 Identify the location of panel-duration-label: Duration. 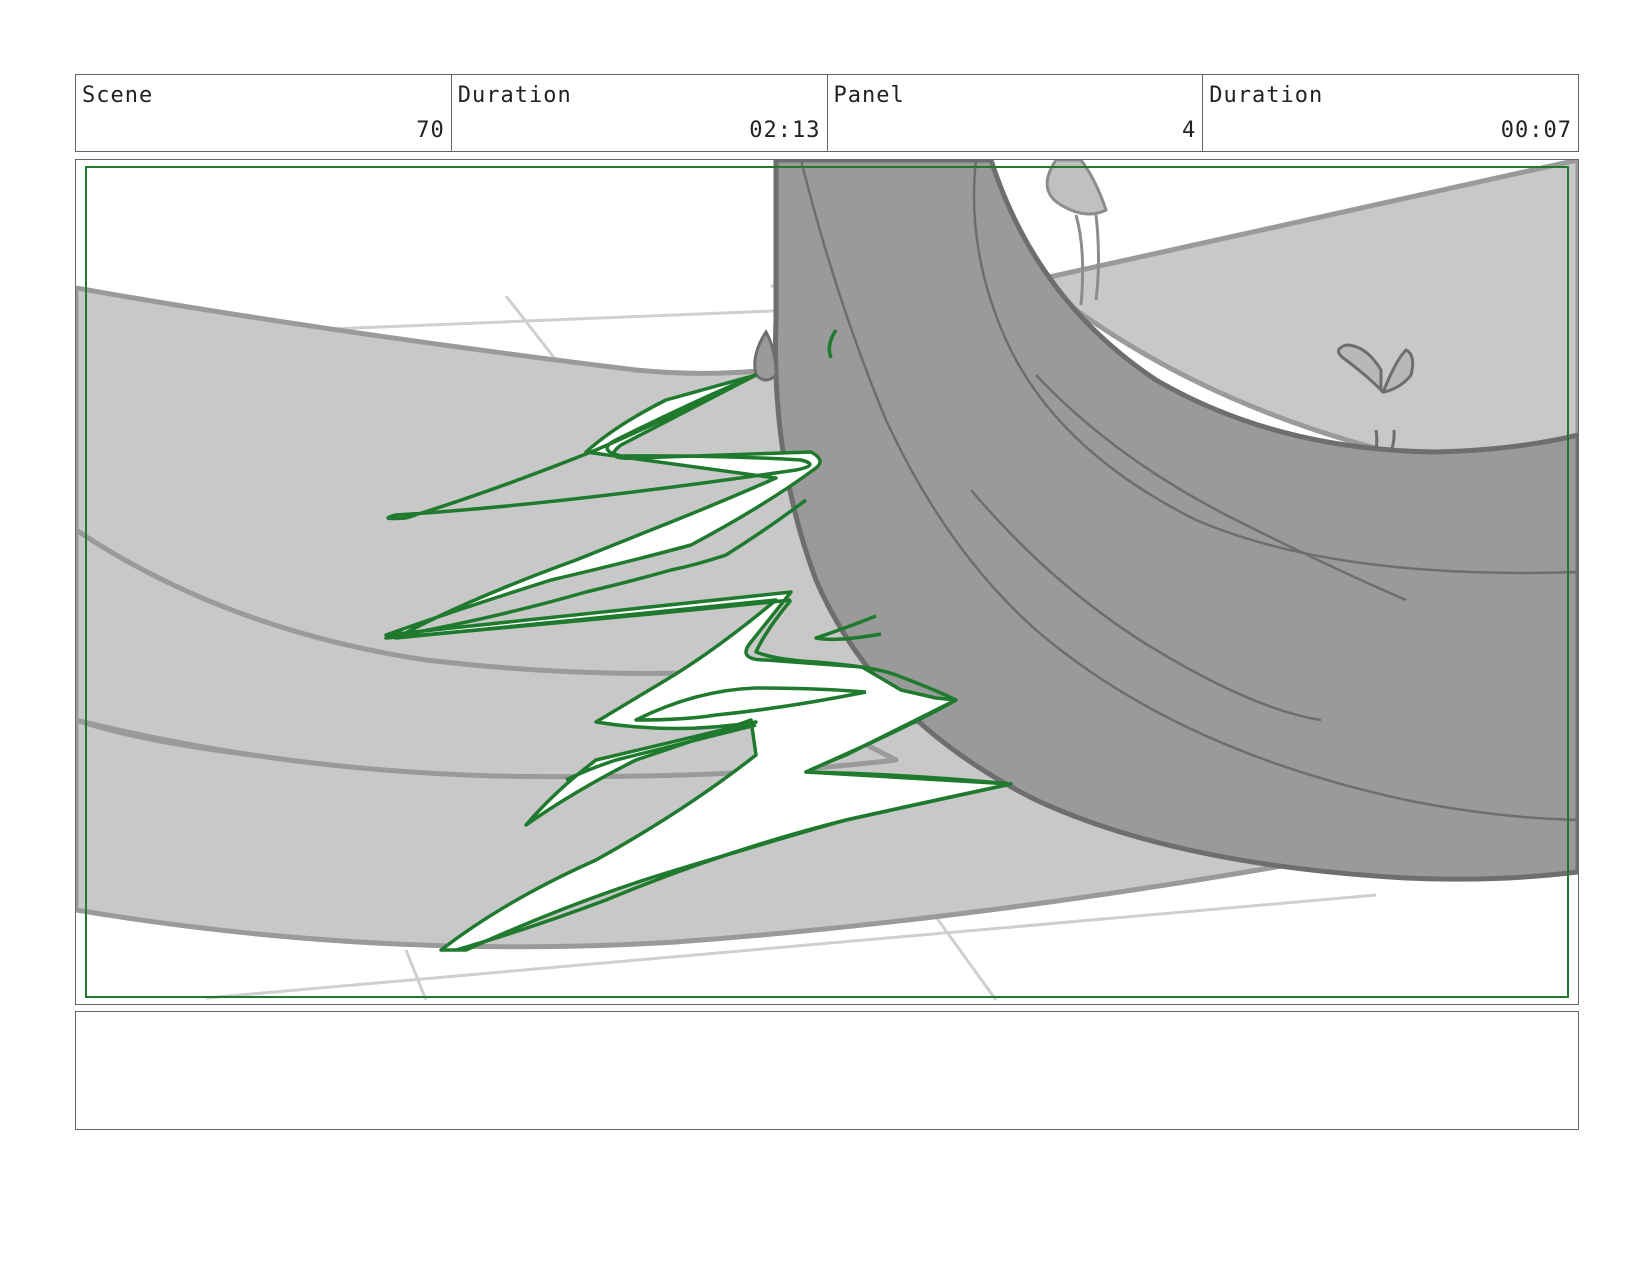
(1266, 95).